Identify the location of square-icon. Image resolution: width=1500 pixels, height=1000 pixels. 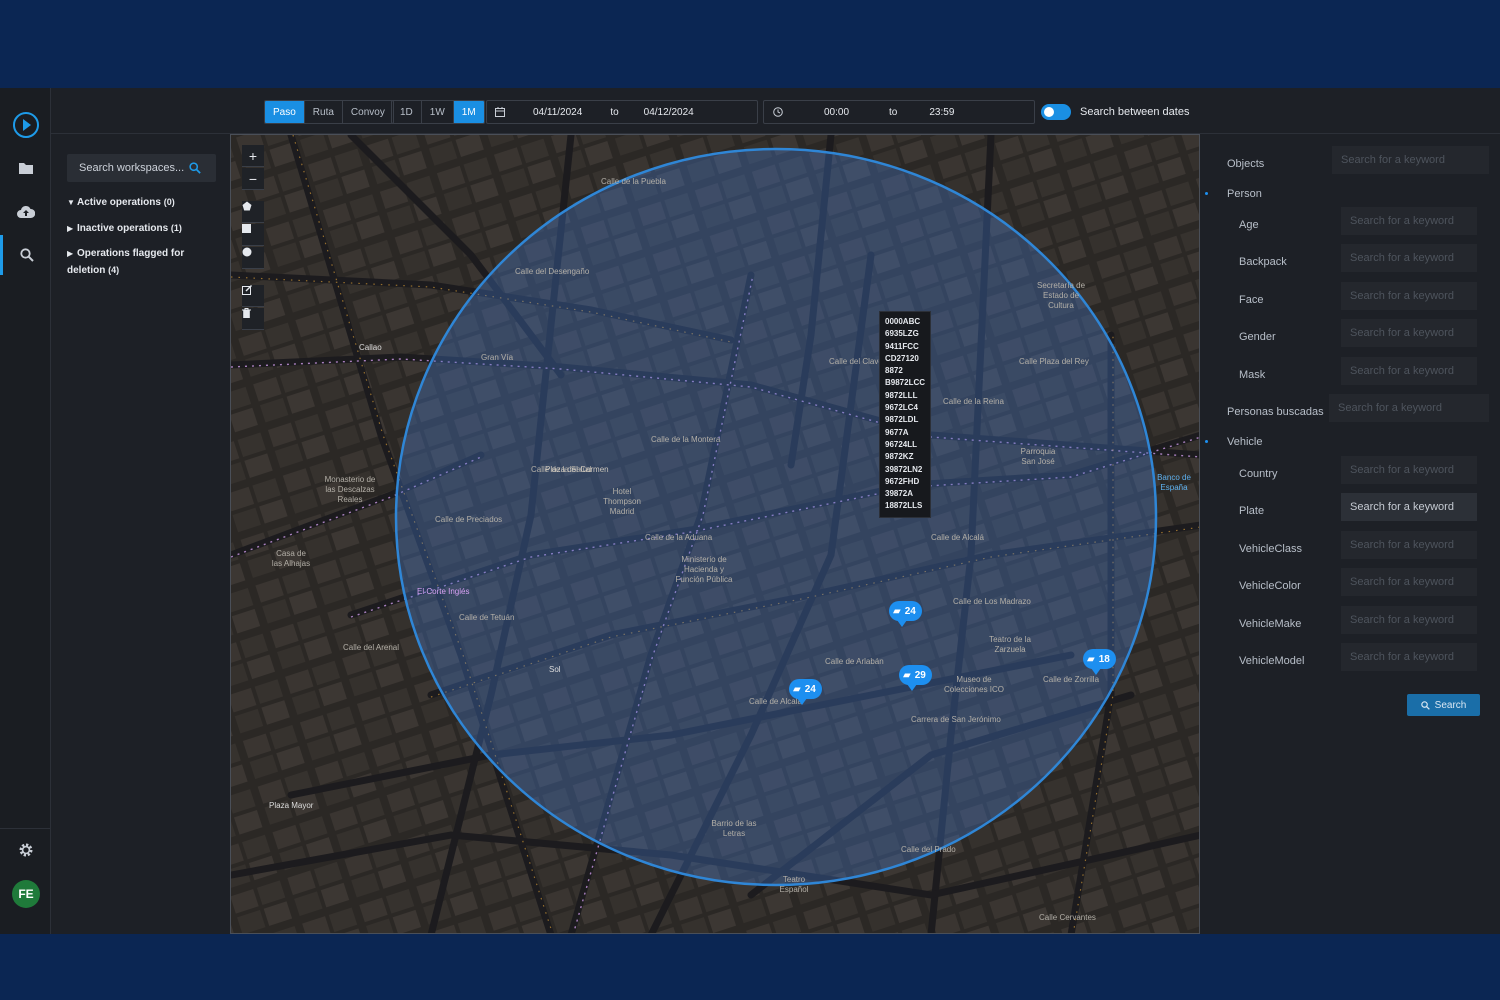
(246, 228).